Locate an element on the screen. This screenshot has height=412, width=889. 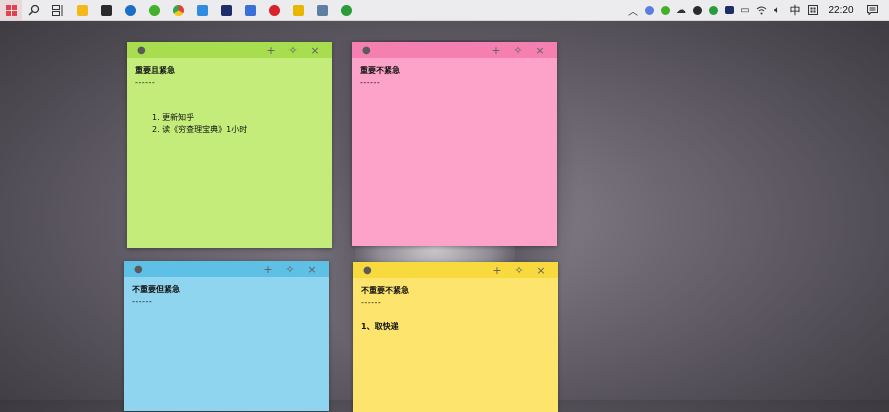
taskbar-app-notes is located at coordinates (322, 10).